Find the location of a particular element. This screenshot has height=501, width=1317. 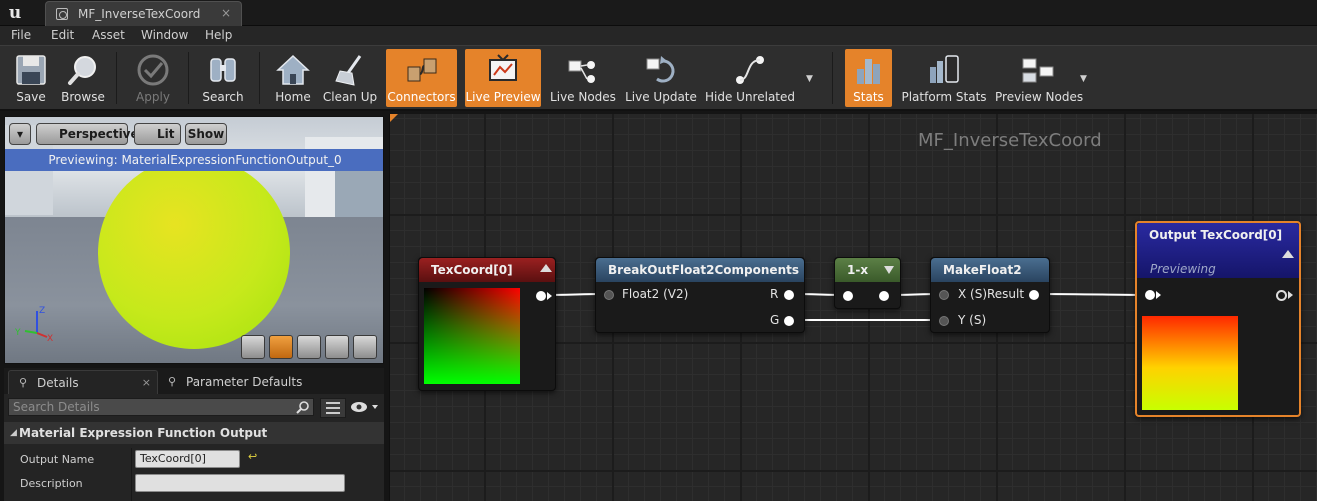

description-field is located at coordinates (240, 483).